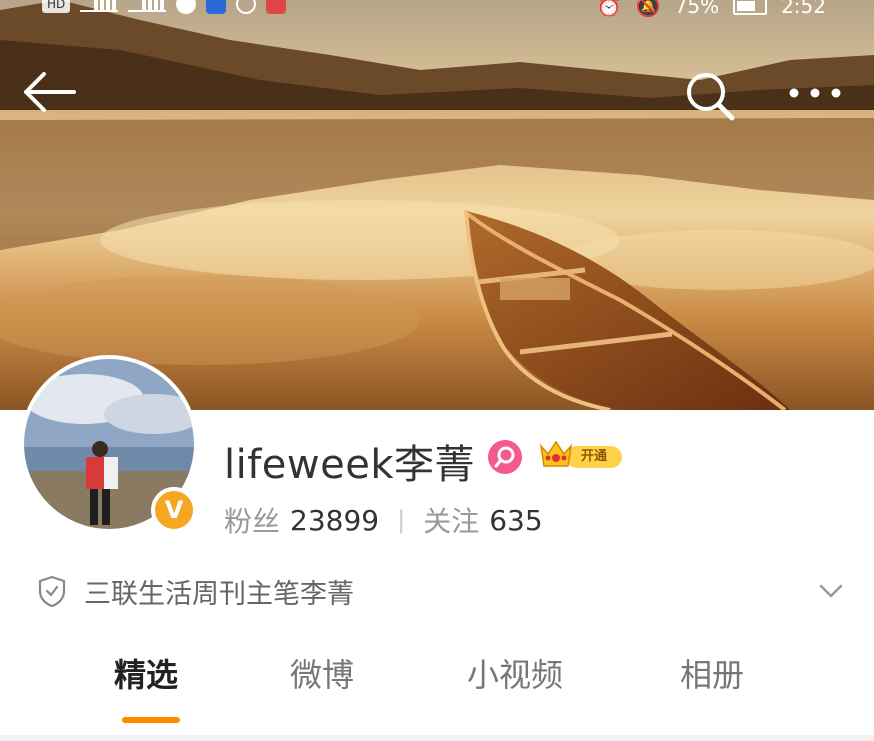 The image size is (874, 741). What do you see at coordinates (99, 6) in the screenshot?
I see `signal-icon` at bounding box center [99, 6].